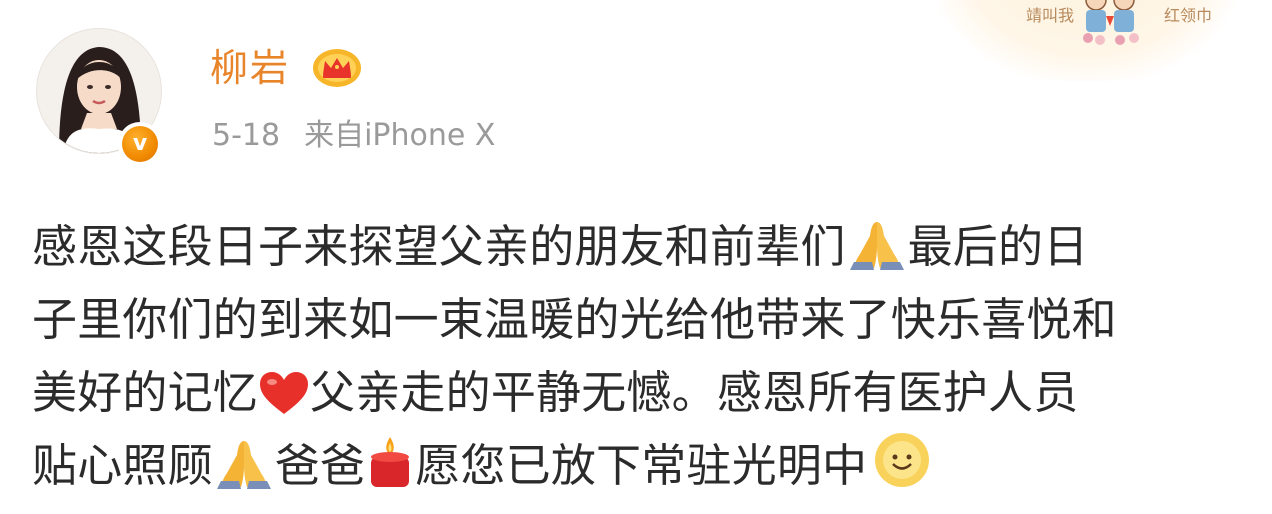 The image size is (1272, 514). What do you see at coordinates (337, 68) in the screenshot?
I see `crown-icon` at bounding box center [337, 68].